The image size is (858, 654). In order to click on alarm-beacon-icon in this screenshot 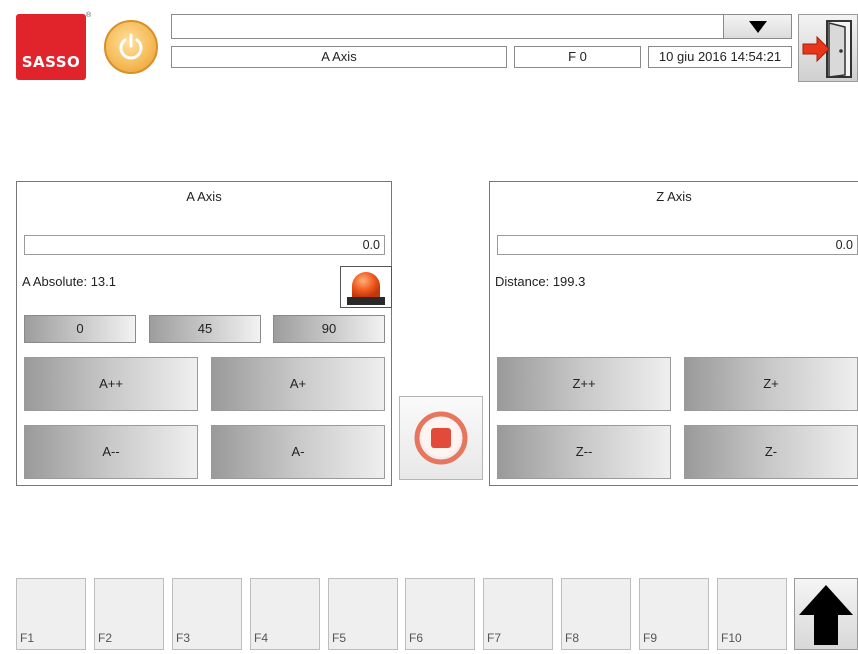, I will do `click(366, 288)`.